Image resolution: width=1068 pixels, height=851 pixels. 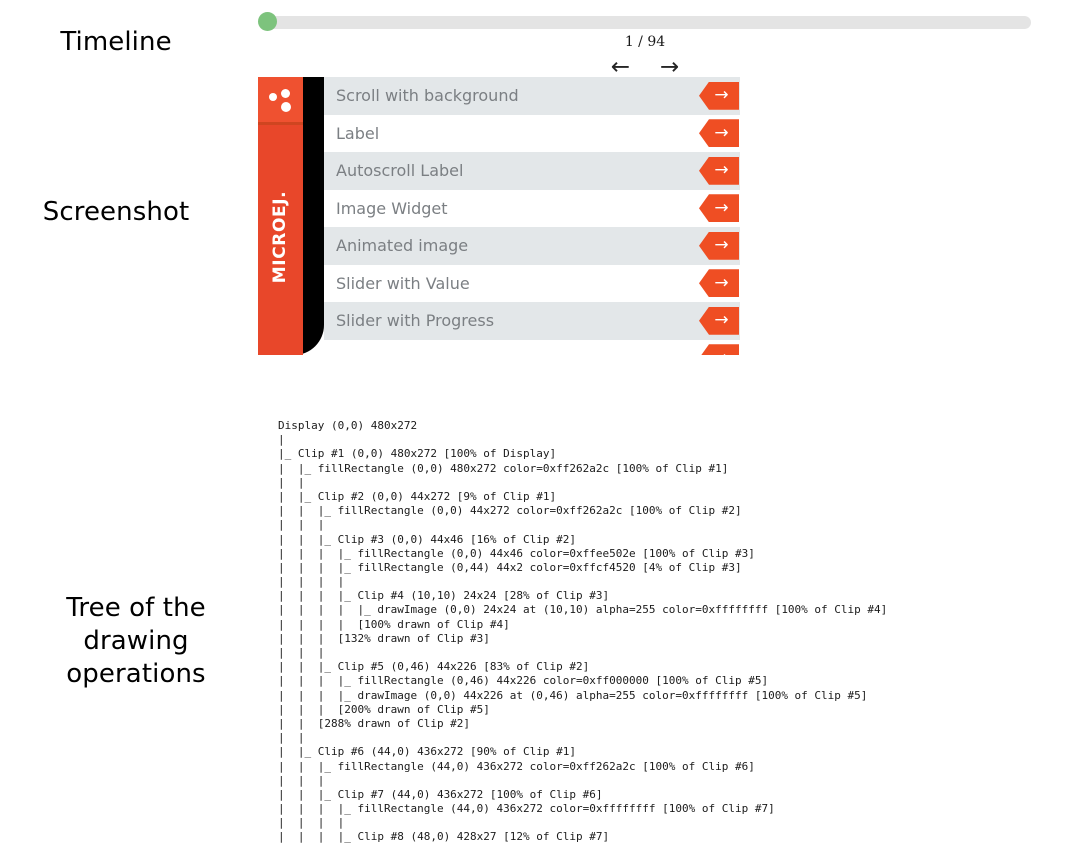 What do you see at coordinates (348, 425) in the screenshot?
I see `tree-line: Display (0,0) 480x272` at bounding box center [348, 425].